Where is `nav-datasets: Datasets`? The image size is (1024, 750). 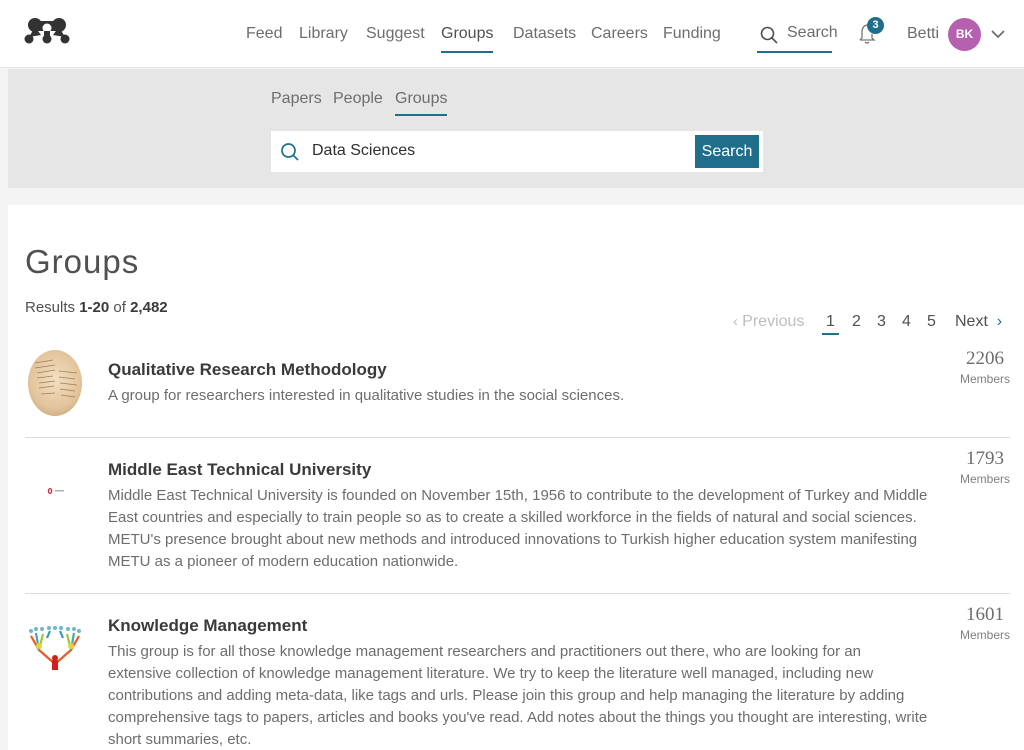 nav-datasets: Datasets is located at coordinates (544, 34).